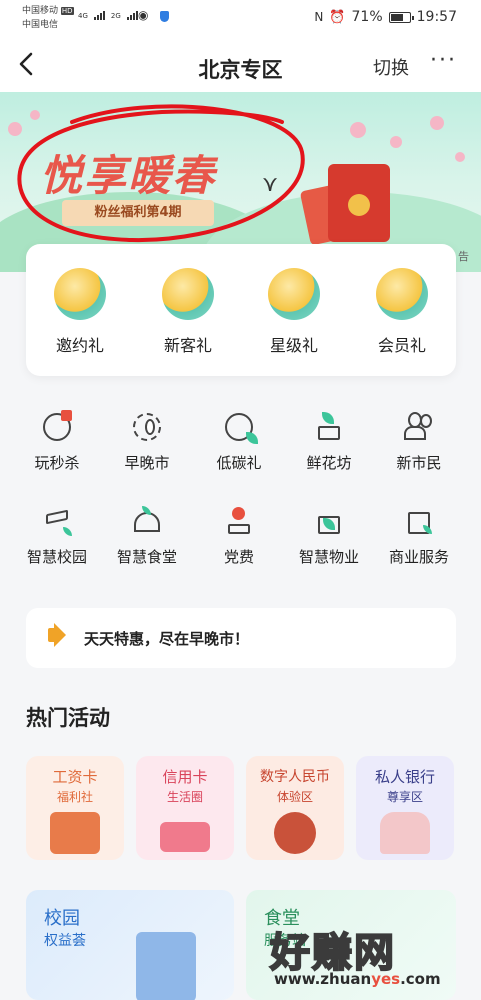  I want to click on crown-icon, so click(402, 294).